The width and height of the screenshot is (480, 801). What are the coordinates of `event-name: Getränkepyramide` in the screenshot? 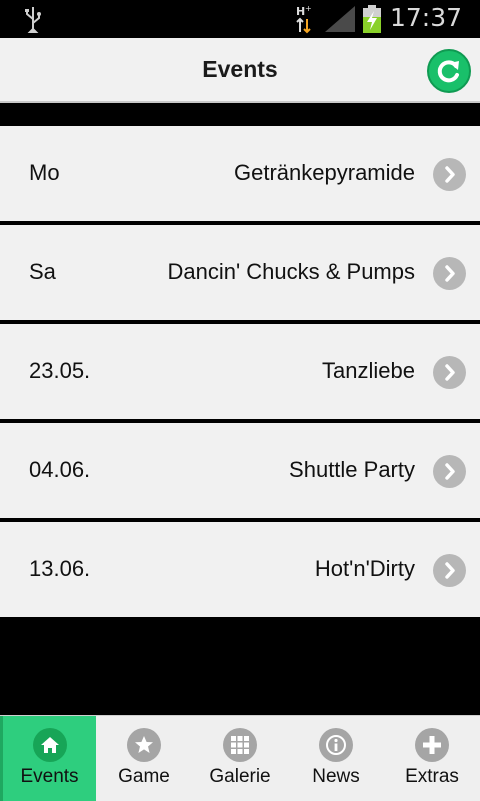 It's located at (324, 172).